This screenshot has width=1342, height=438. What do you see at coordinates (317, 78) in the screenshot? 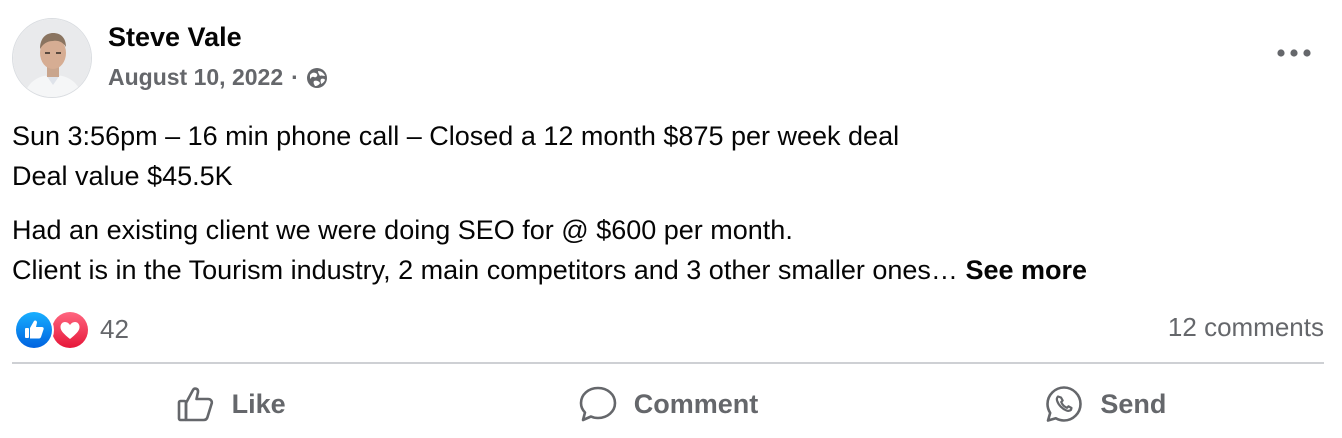
I see `globe-icon` at bounding box center [317, 78].